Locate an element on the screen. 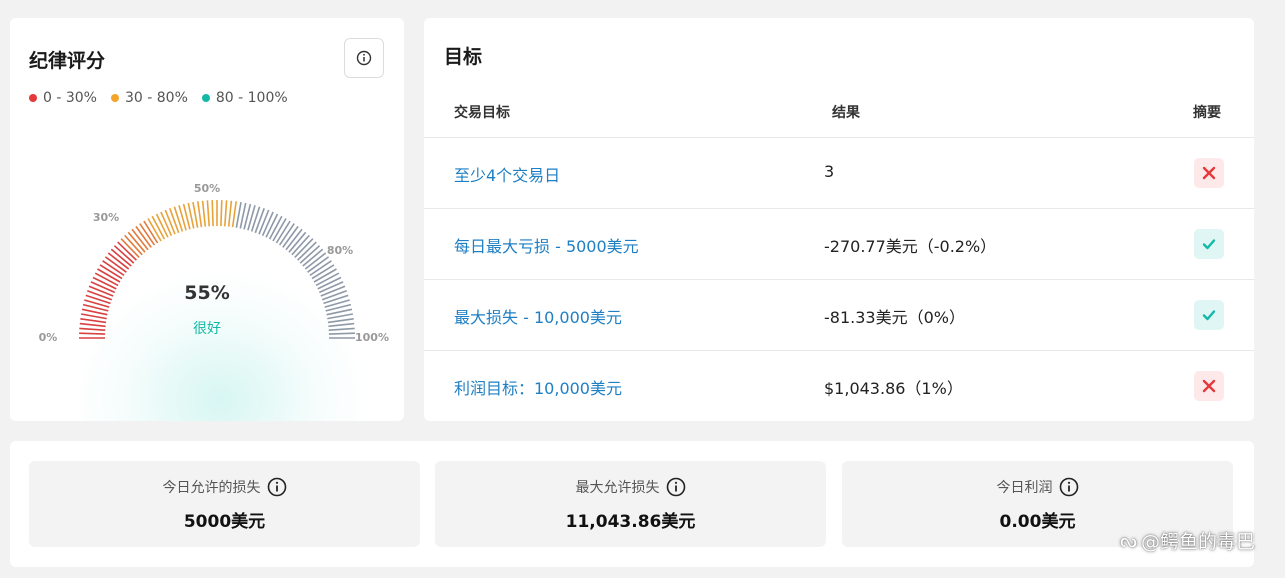 This screenshot has height=578, width=1285. goal-link: 每日最大亏损 - 5000美元 is located at coordinates (546, 245).